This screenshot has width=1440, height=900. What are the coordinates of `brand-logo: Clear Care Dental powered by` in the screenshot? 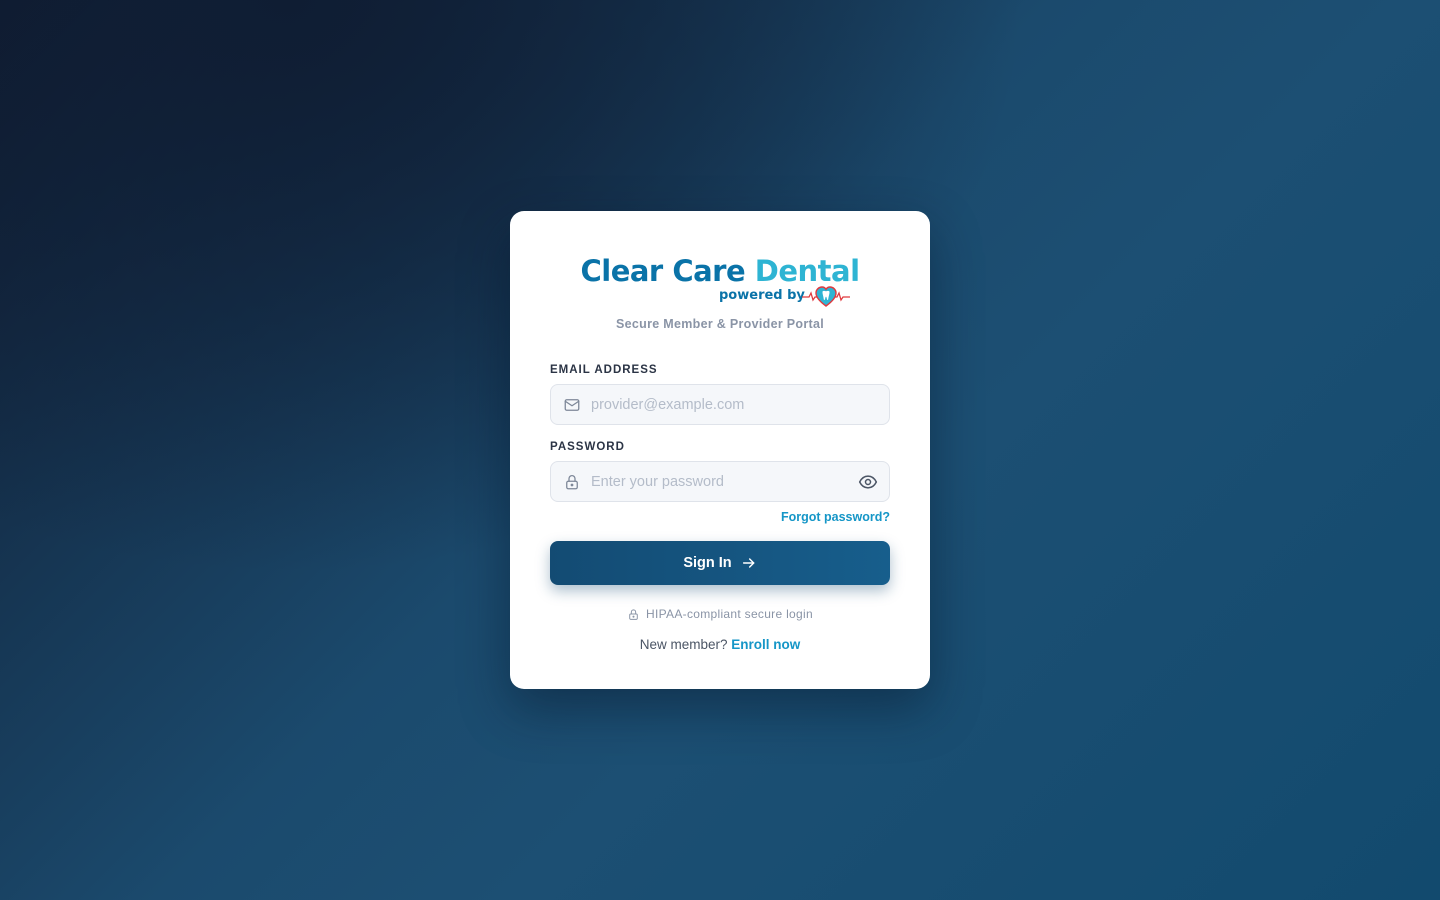 It's located at (720, 281).